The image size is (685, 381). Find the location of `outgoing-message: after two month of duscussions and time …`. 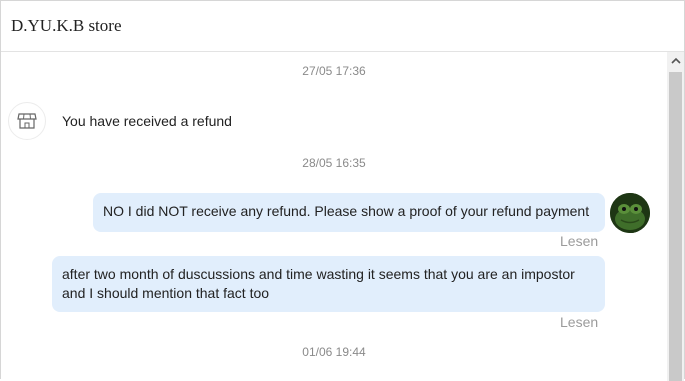

outgoing-message: after two month of duscussions and time … is located at coordinates (328, 284).